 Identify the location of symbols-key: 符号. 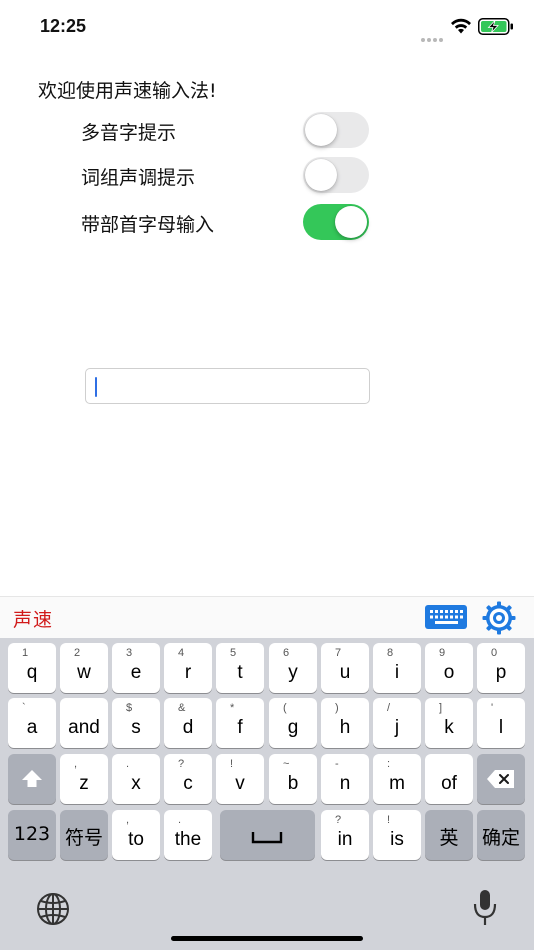
(84, 835).